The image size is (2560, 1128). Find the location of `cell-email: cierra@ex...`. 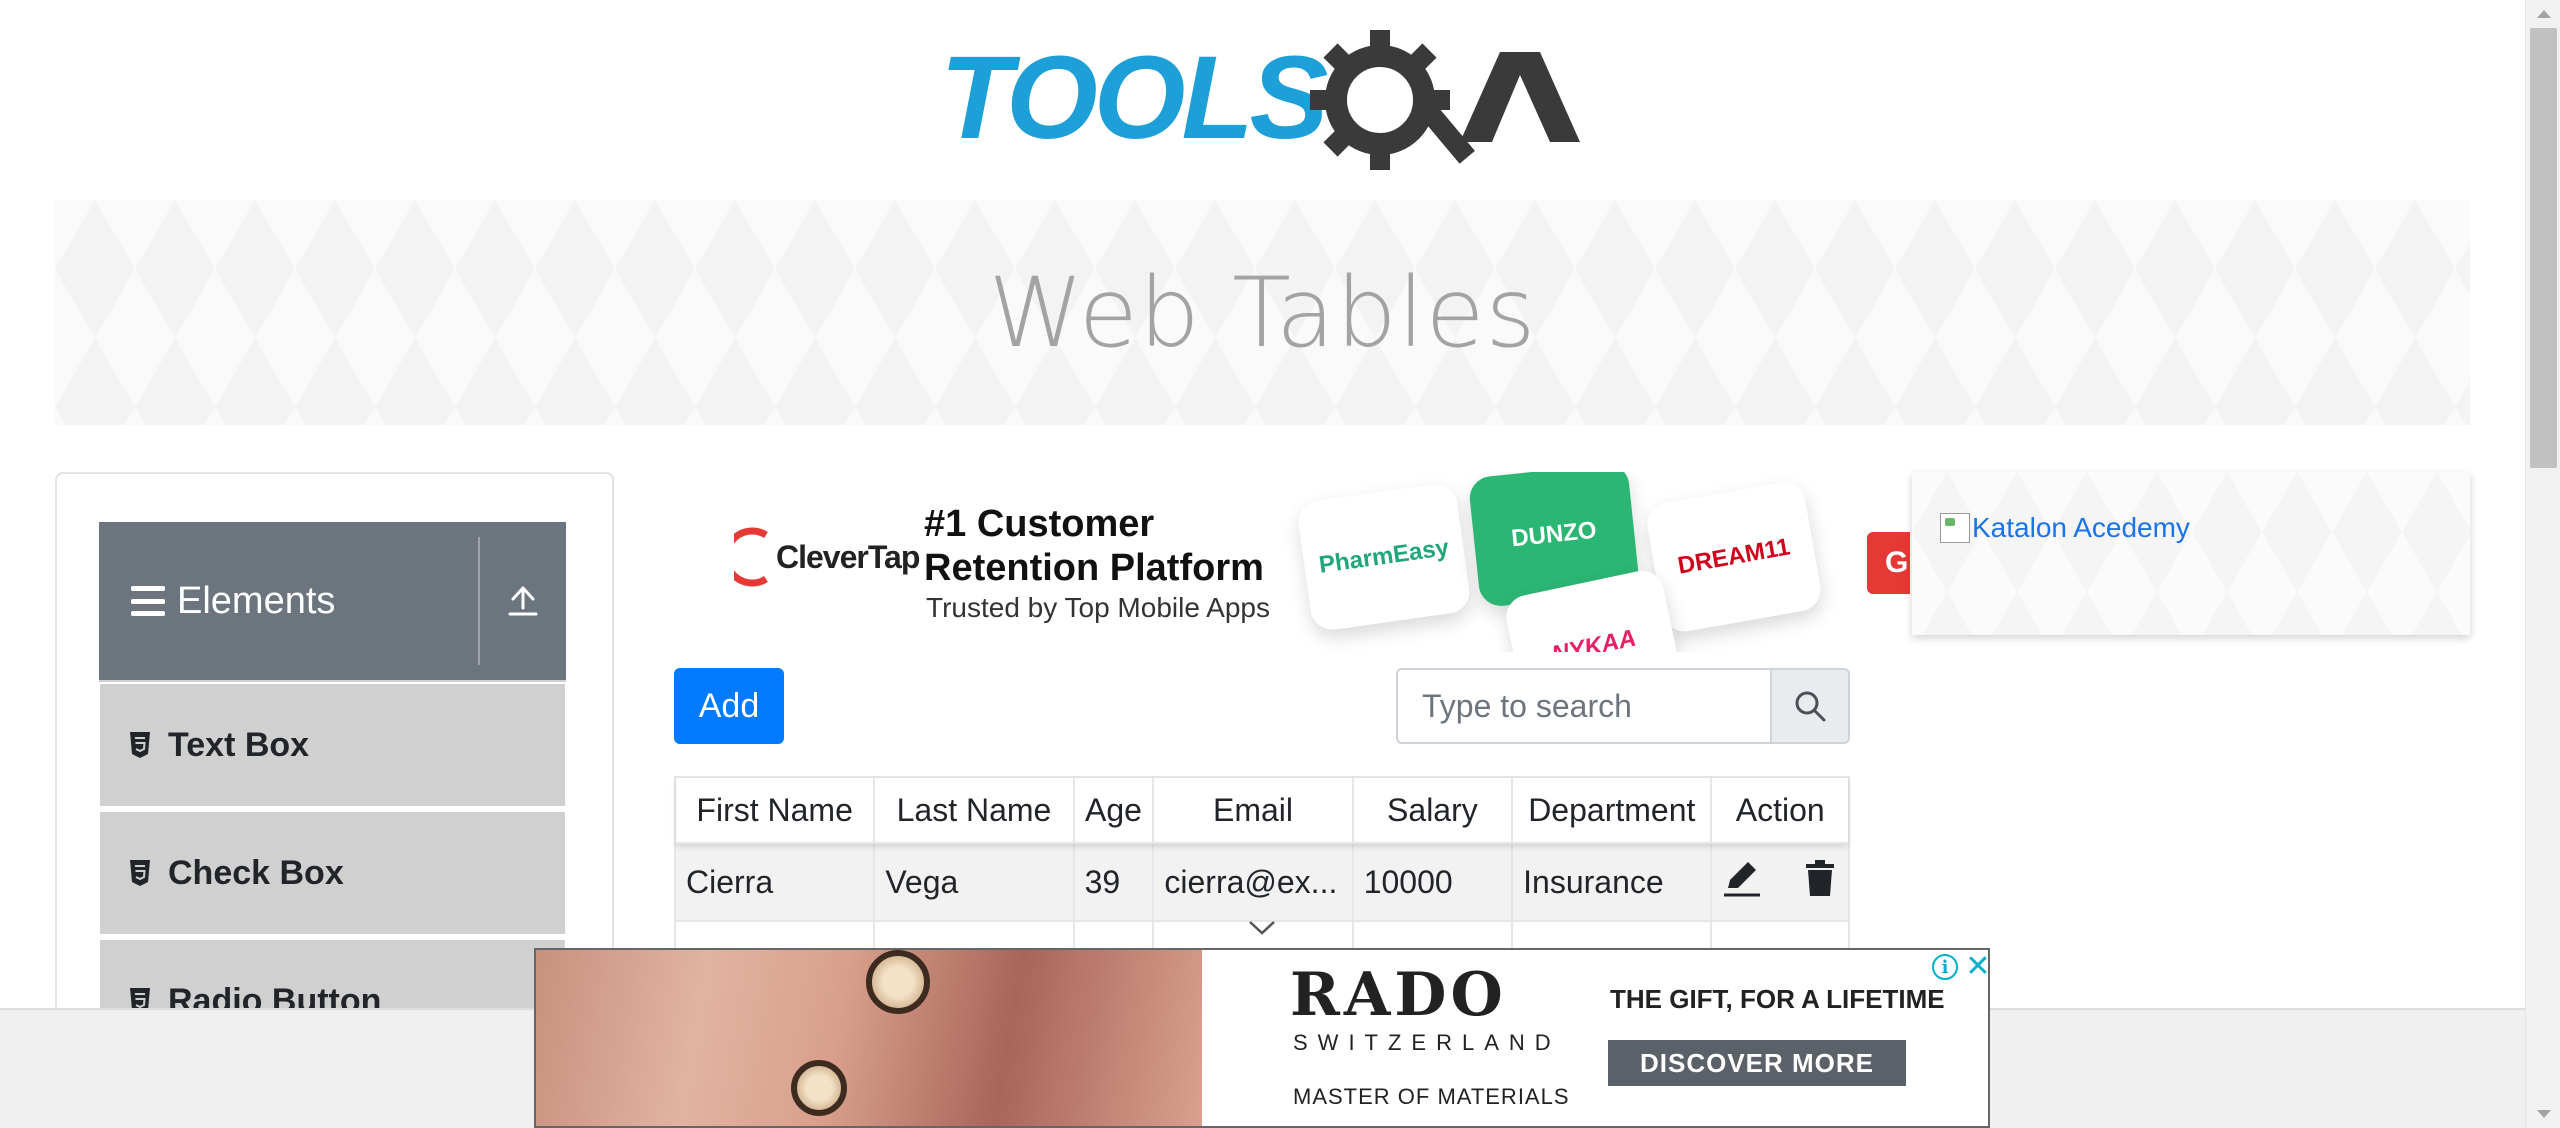

cell-email: cierra@ex... is located at coordinates (1254, 882).